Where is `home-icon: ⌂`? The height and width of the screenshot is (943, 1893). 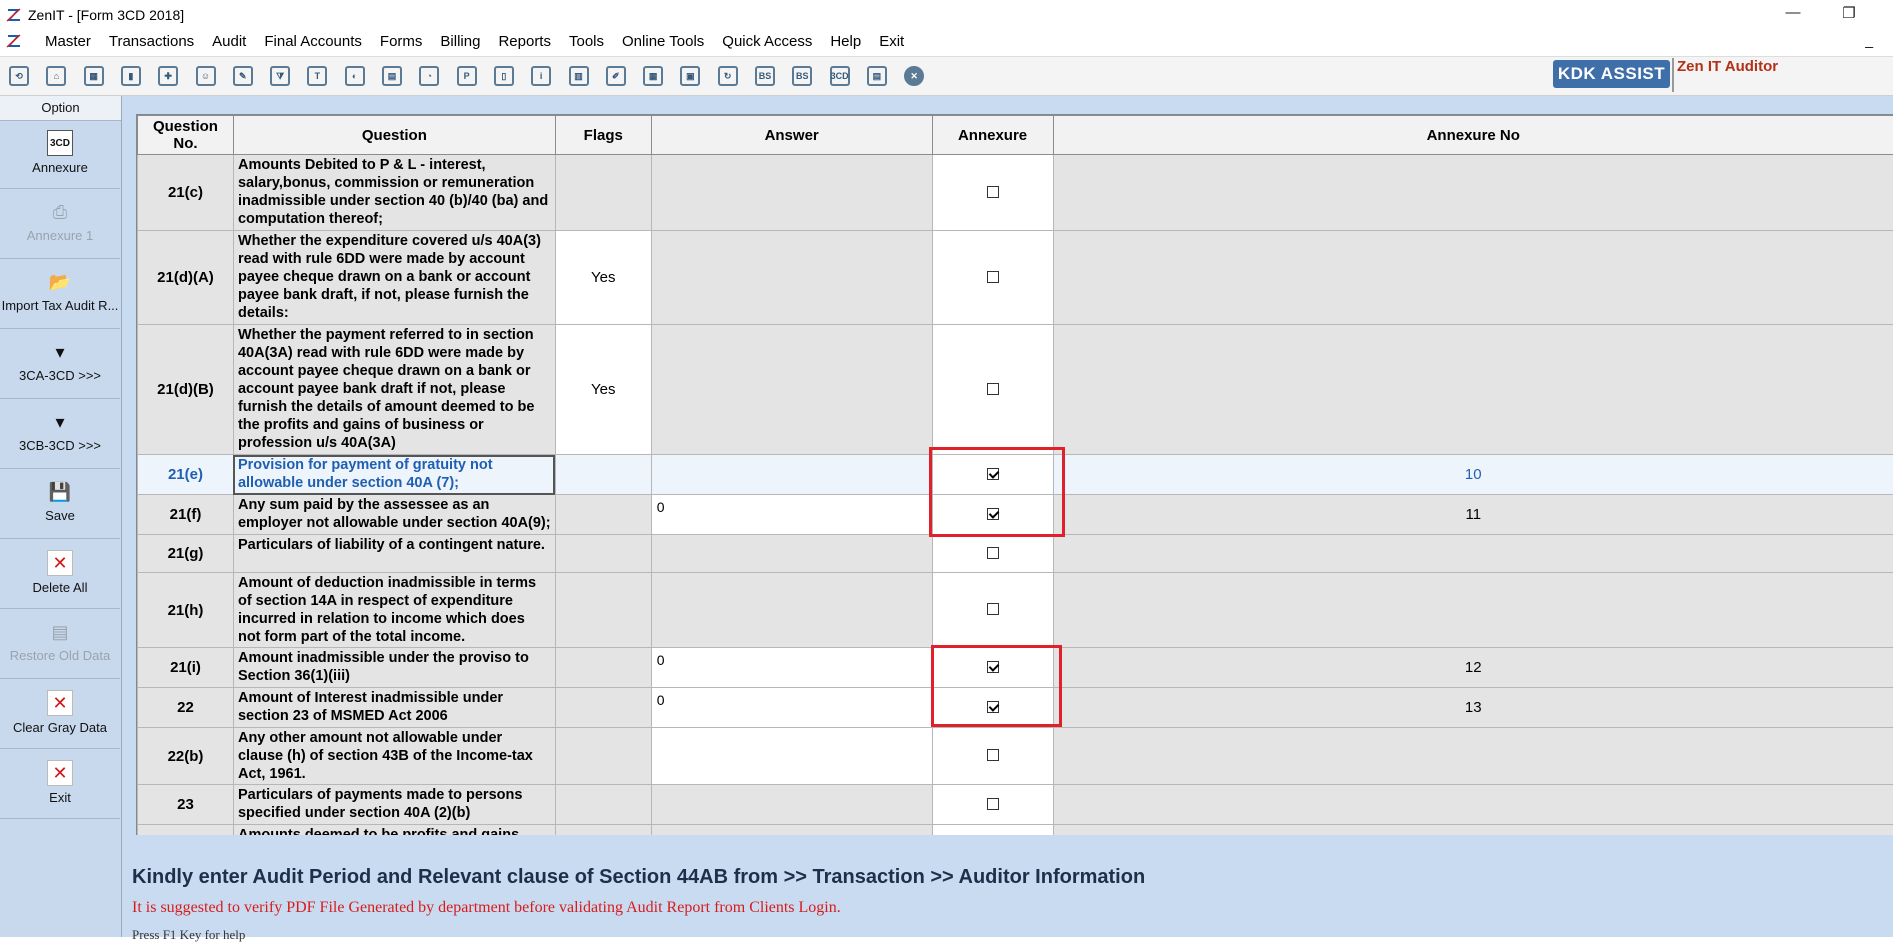
home-icon: ⌂ is located at coordinates (56, 76).